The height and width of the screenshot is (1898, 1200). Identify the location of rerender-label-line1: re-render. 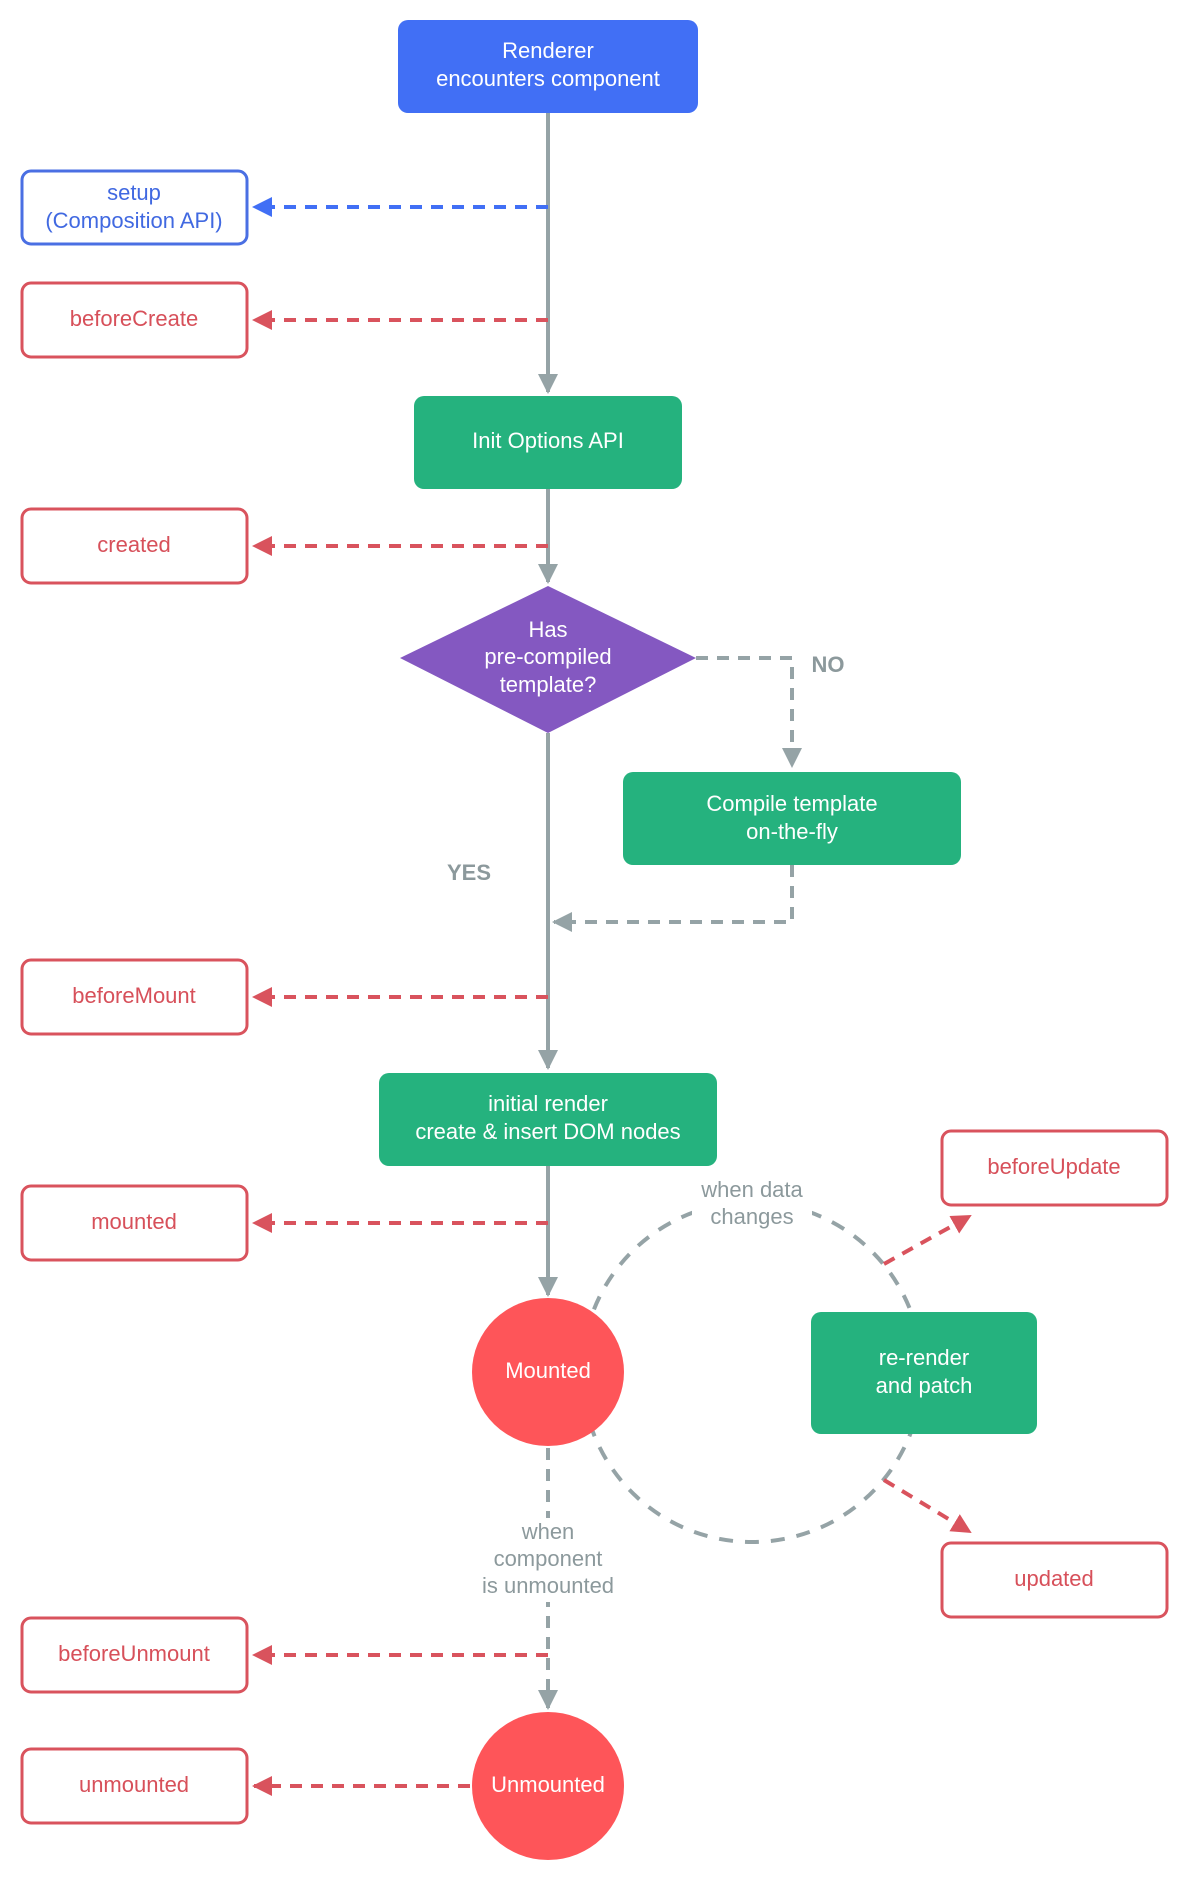
(924, 1357).